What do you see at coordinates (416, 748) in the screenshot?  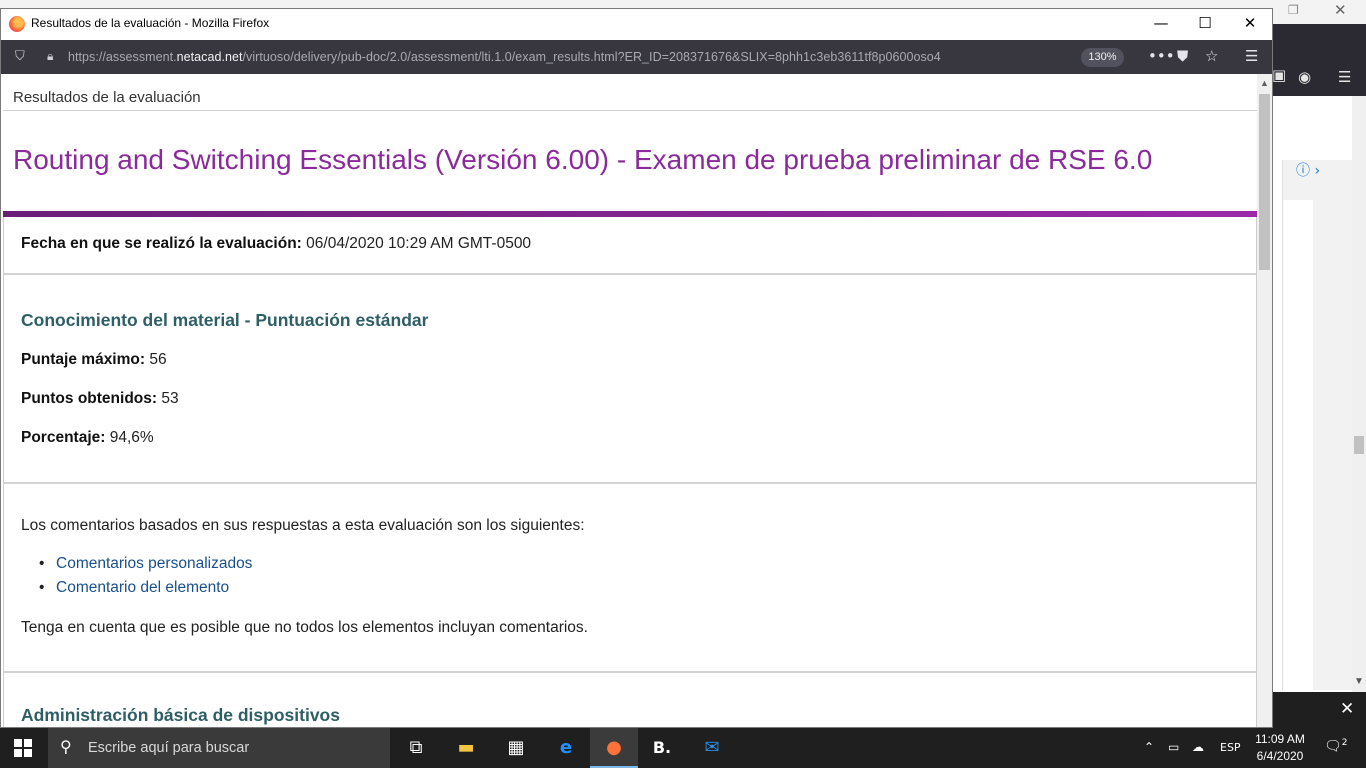 I see `task-view-icon: ⧉` at bounding box center [416, 748].